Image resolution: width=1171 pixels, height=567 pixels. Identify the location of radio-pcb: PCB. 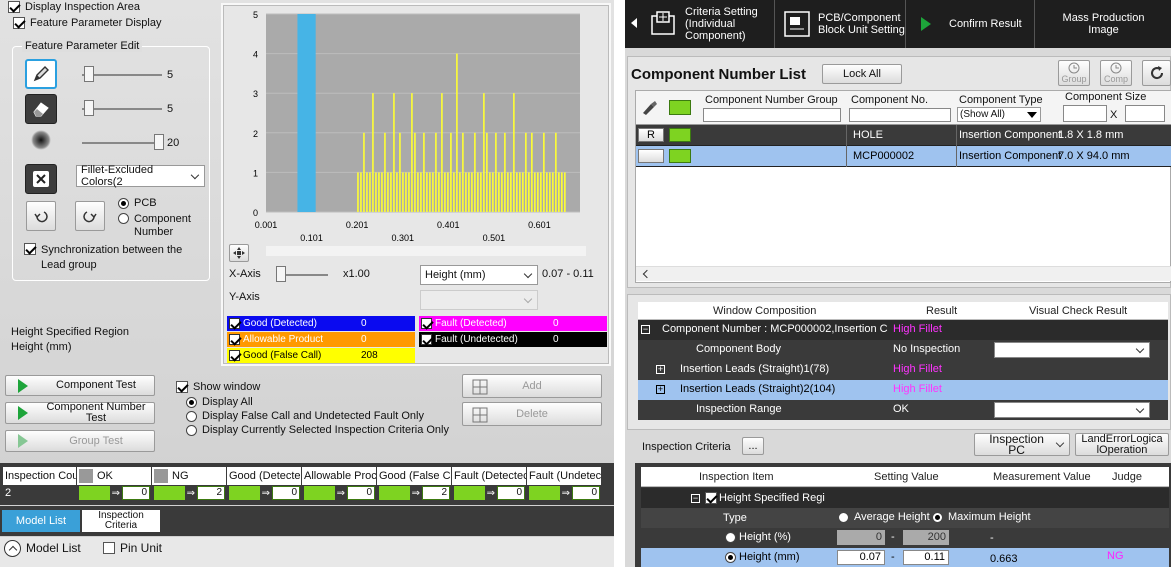
(137, 203).